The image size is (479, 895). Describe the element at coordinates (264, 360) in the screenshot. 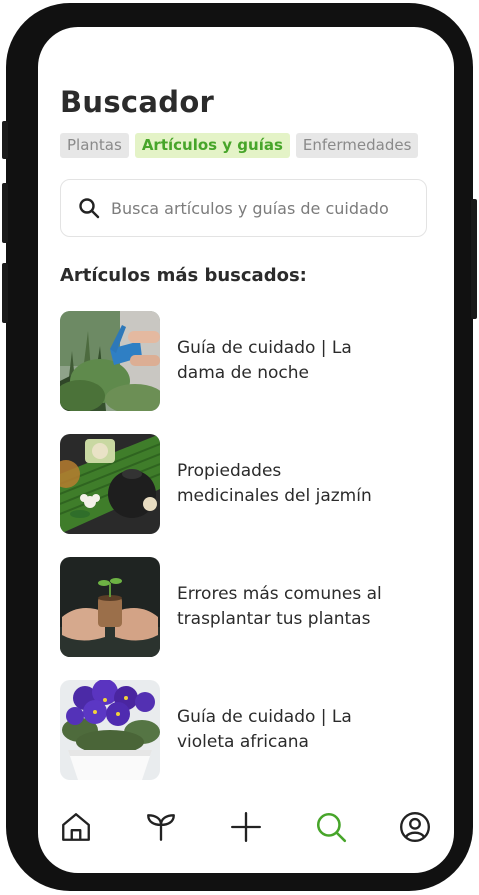

I see `article-title: Guía de cuidado | La dama de noche` at that location.